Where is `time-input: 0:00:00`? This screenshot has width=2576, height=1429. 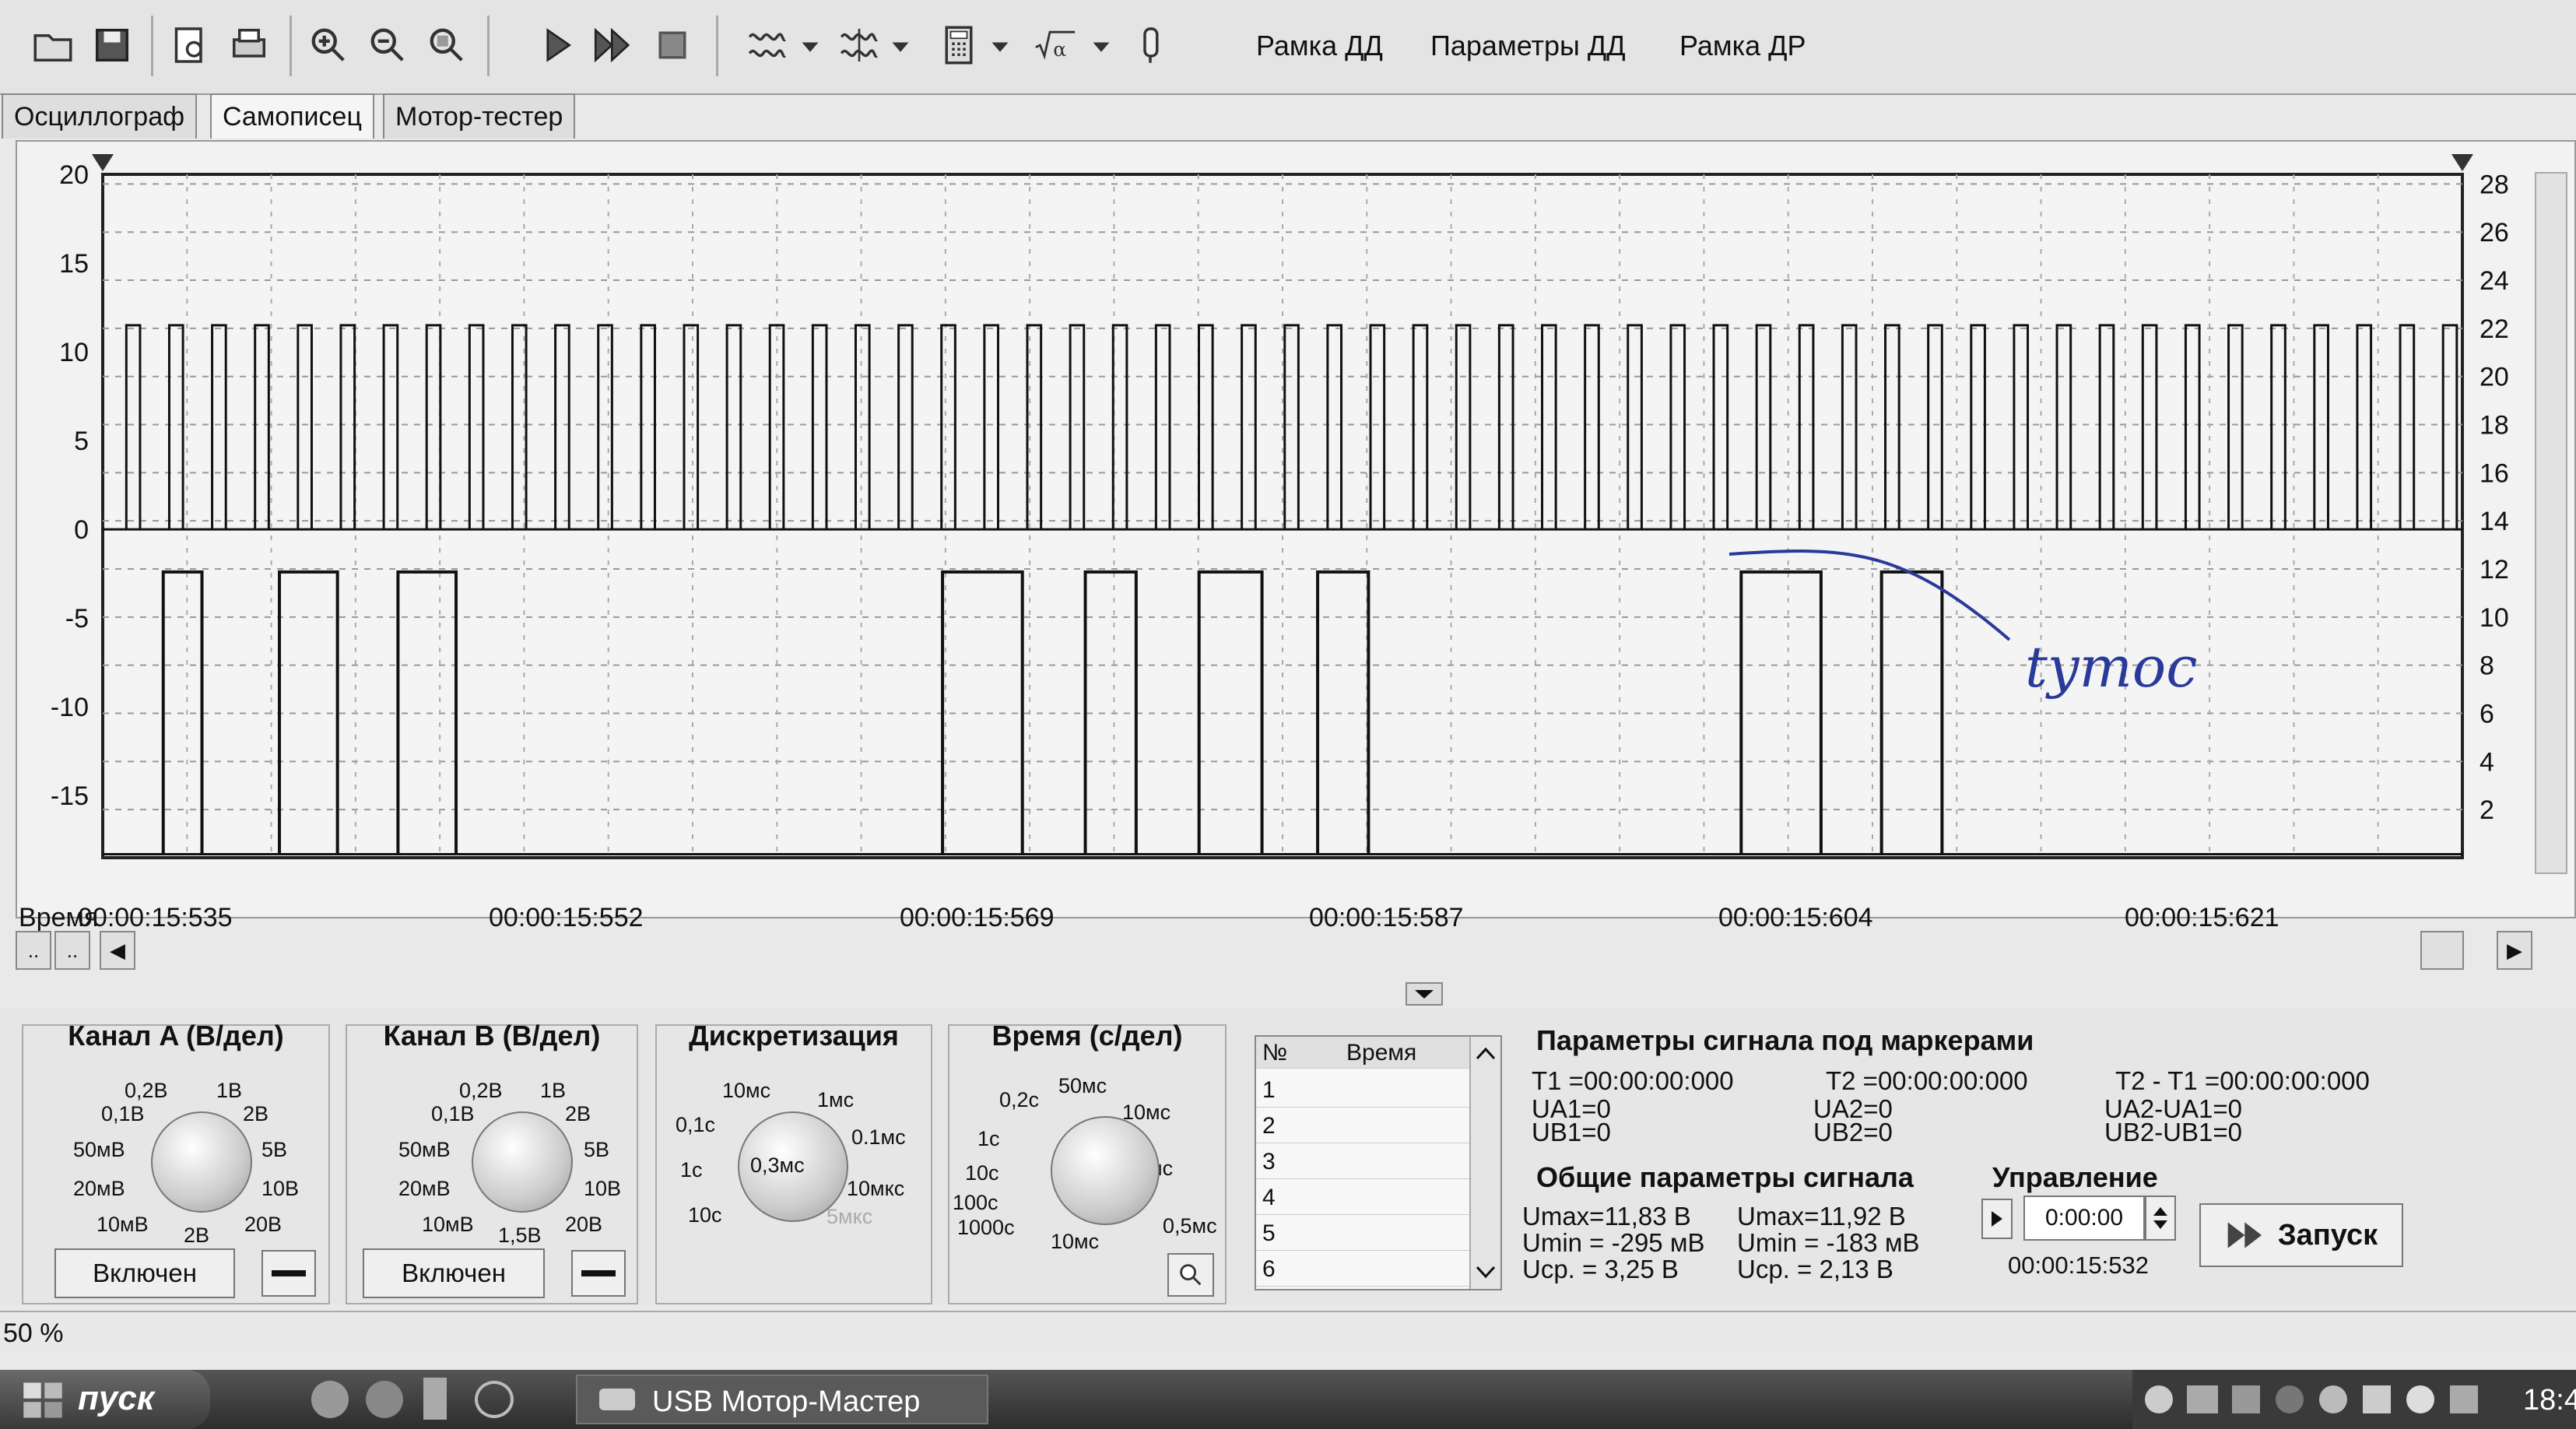 time-input: 0:00:00 is located at coordinates (2084, 1218).